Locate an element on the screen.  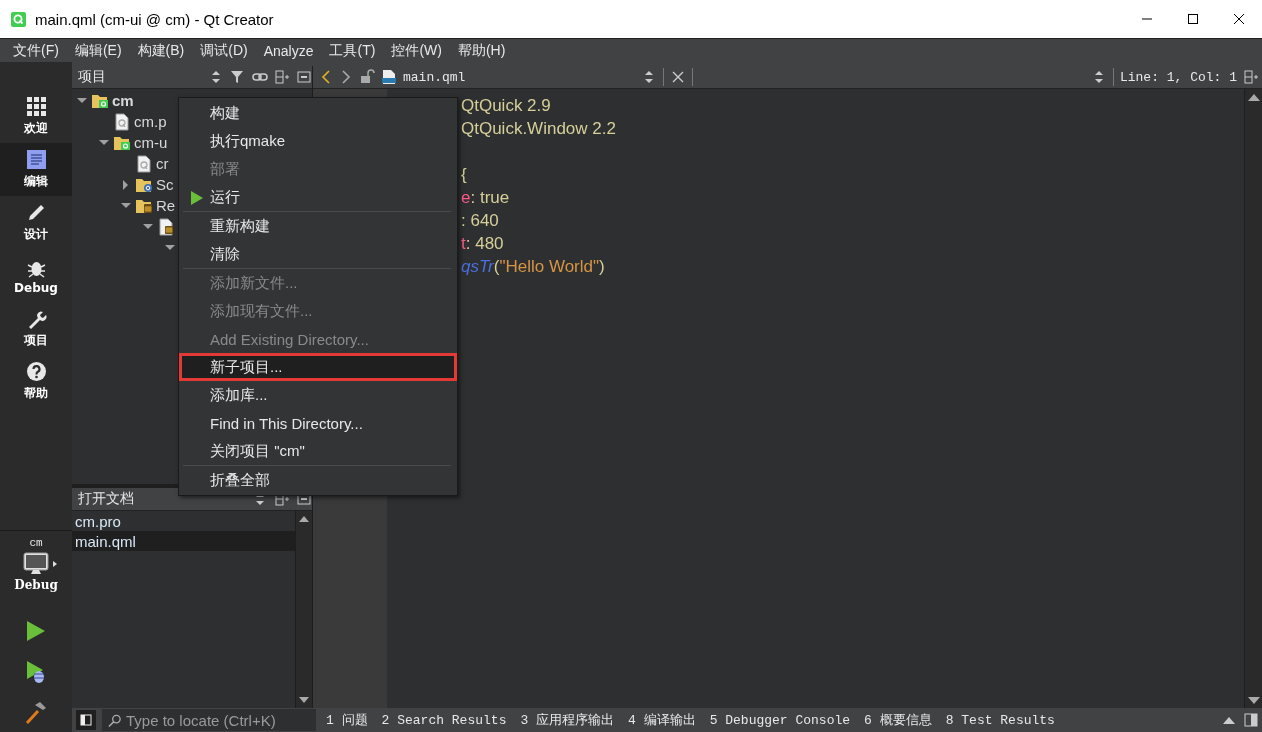
app-logo-icon is located at coordinates (18, 19).